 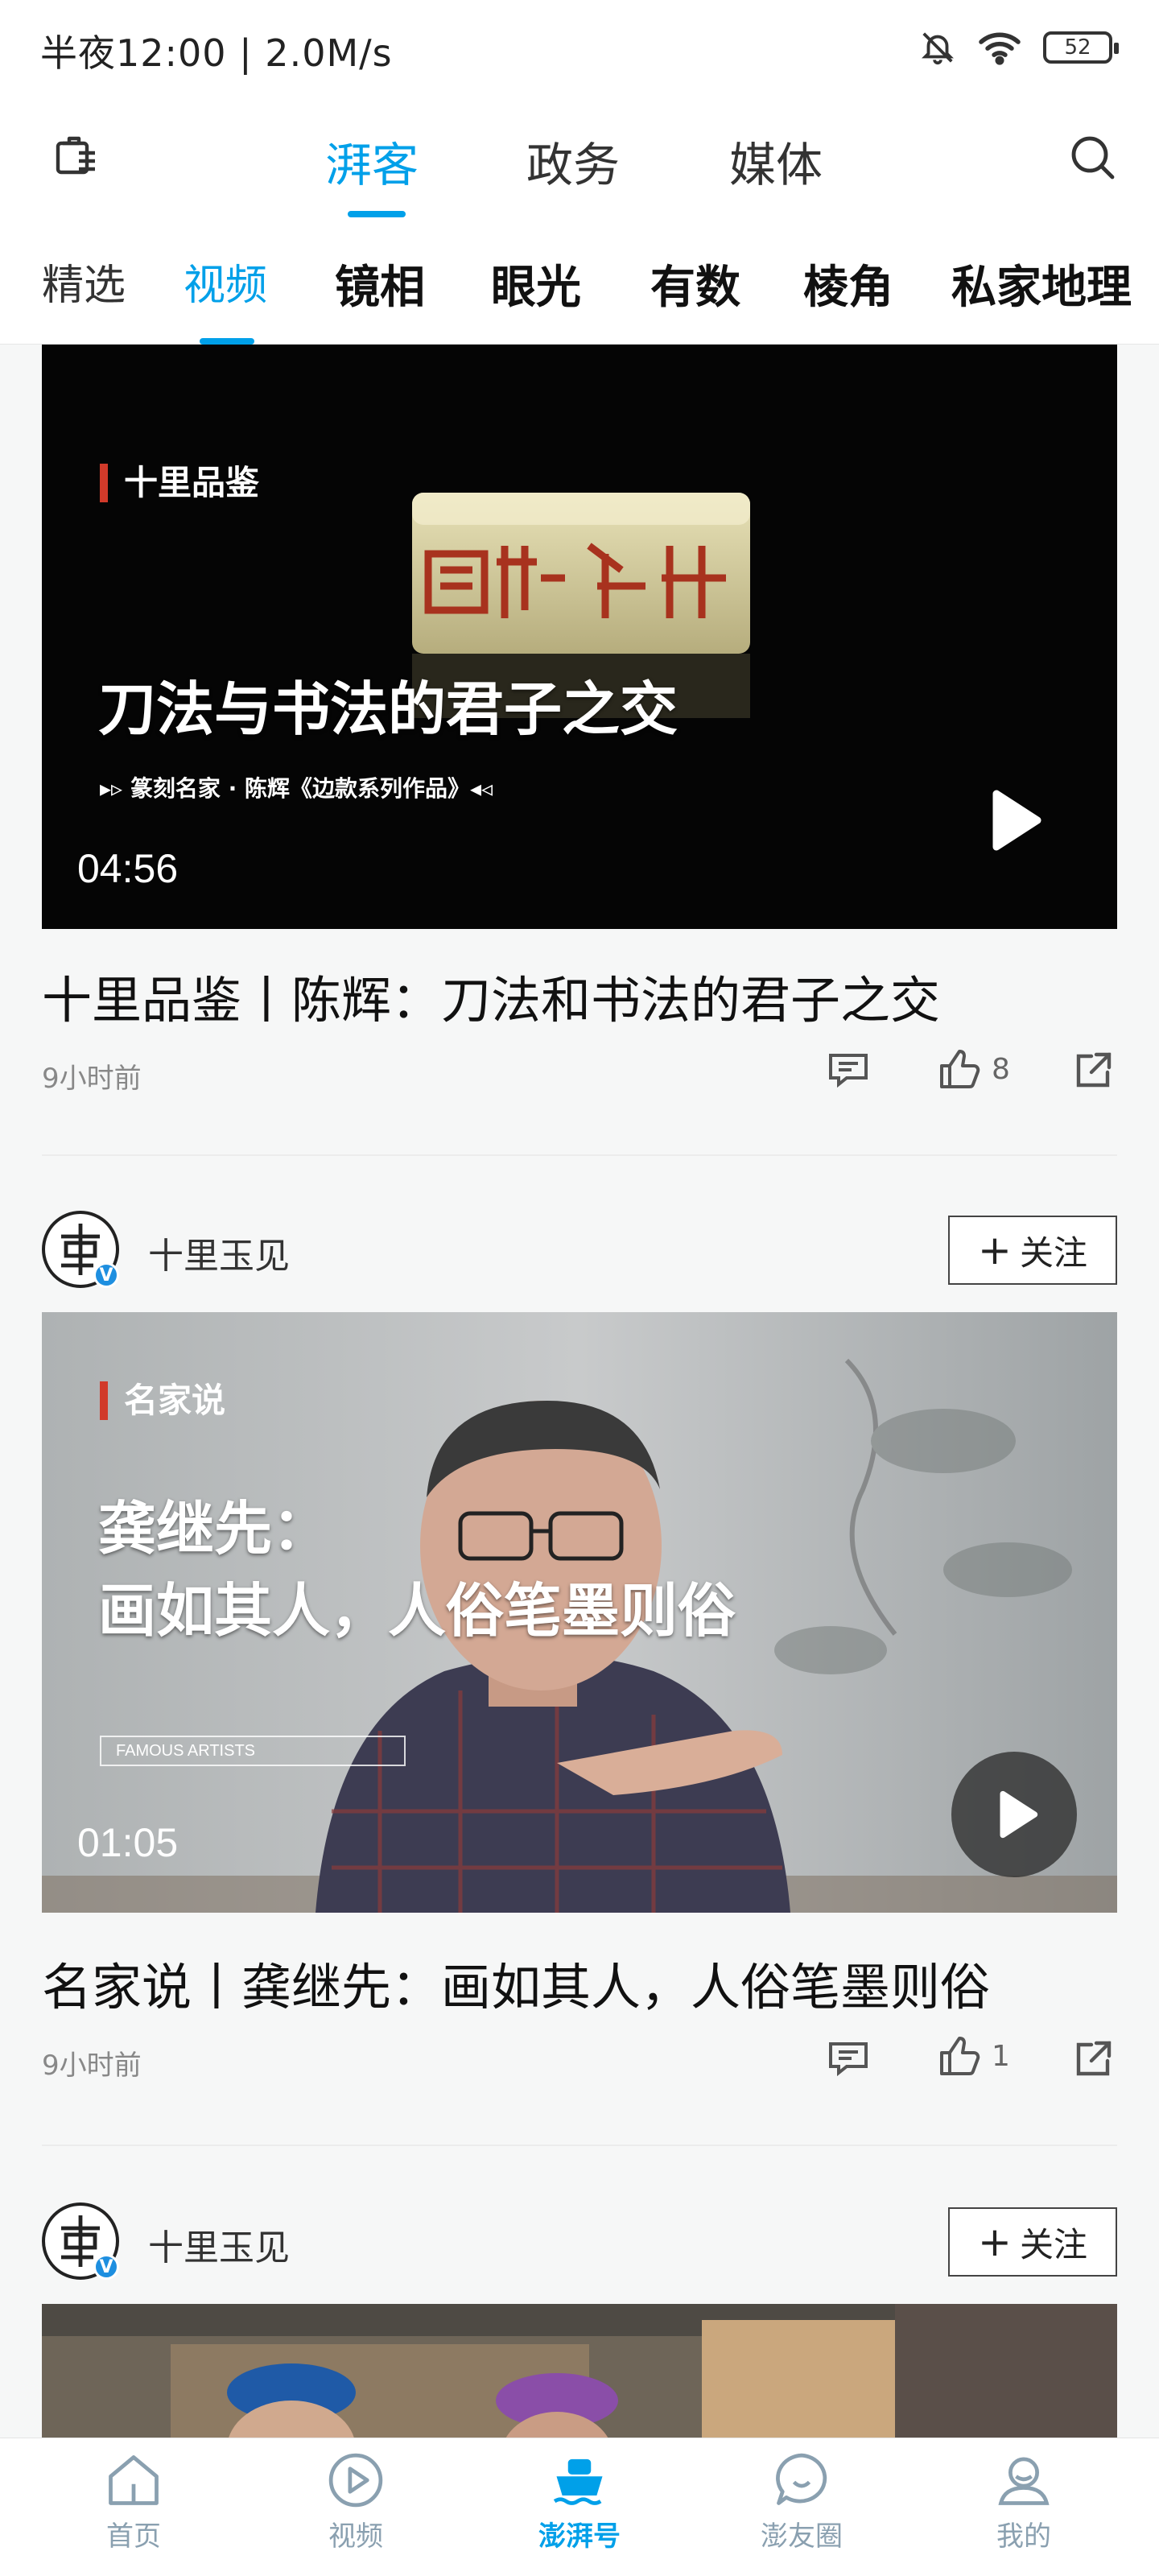 I want to click on nav-label: 视频, so click(x=355, y=2536).